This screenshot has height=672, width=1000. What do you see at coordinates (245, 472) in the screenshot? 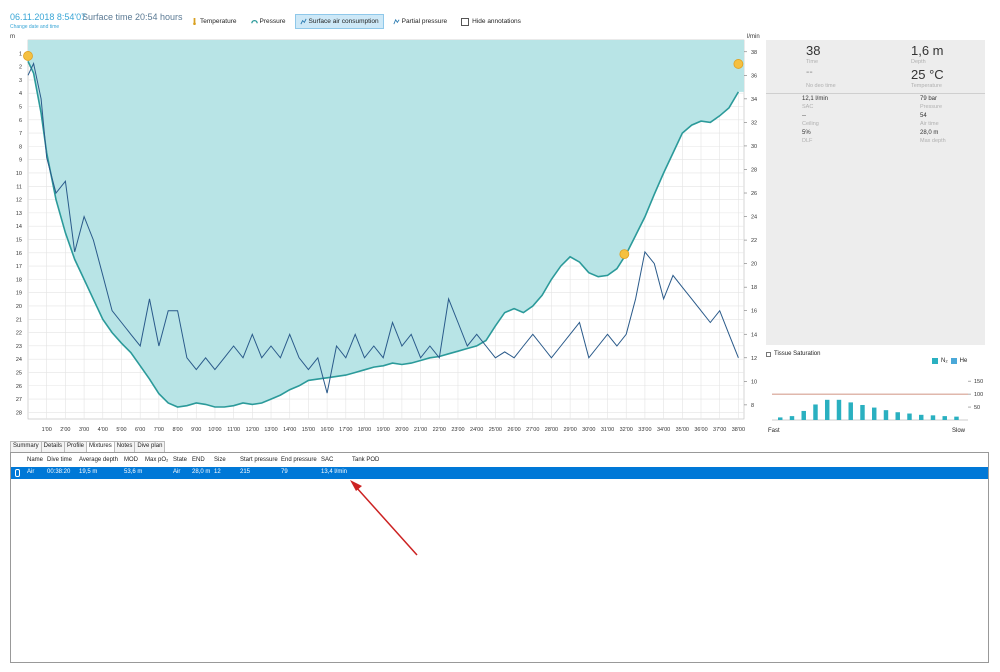
I see `cell-start-pressure: 215` at bounding box center [245, 472].